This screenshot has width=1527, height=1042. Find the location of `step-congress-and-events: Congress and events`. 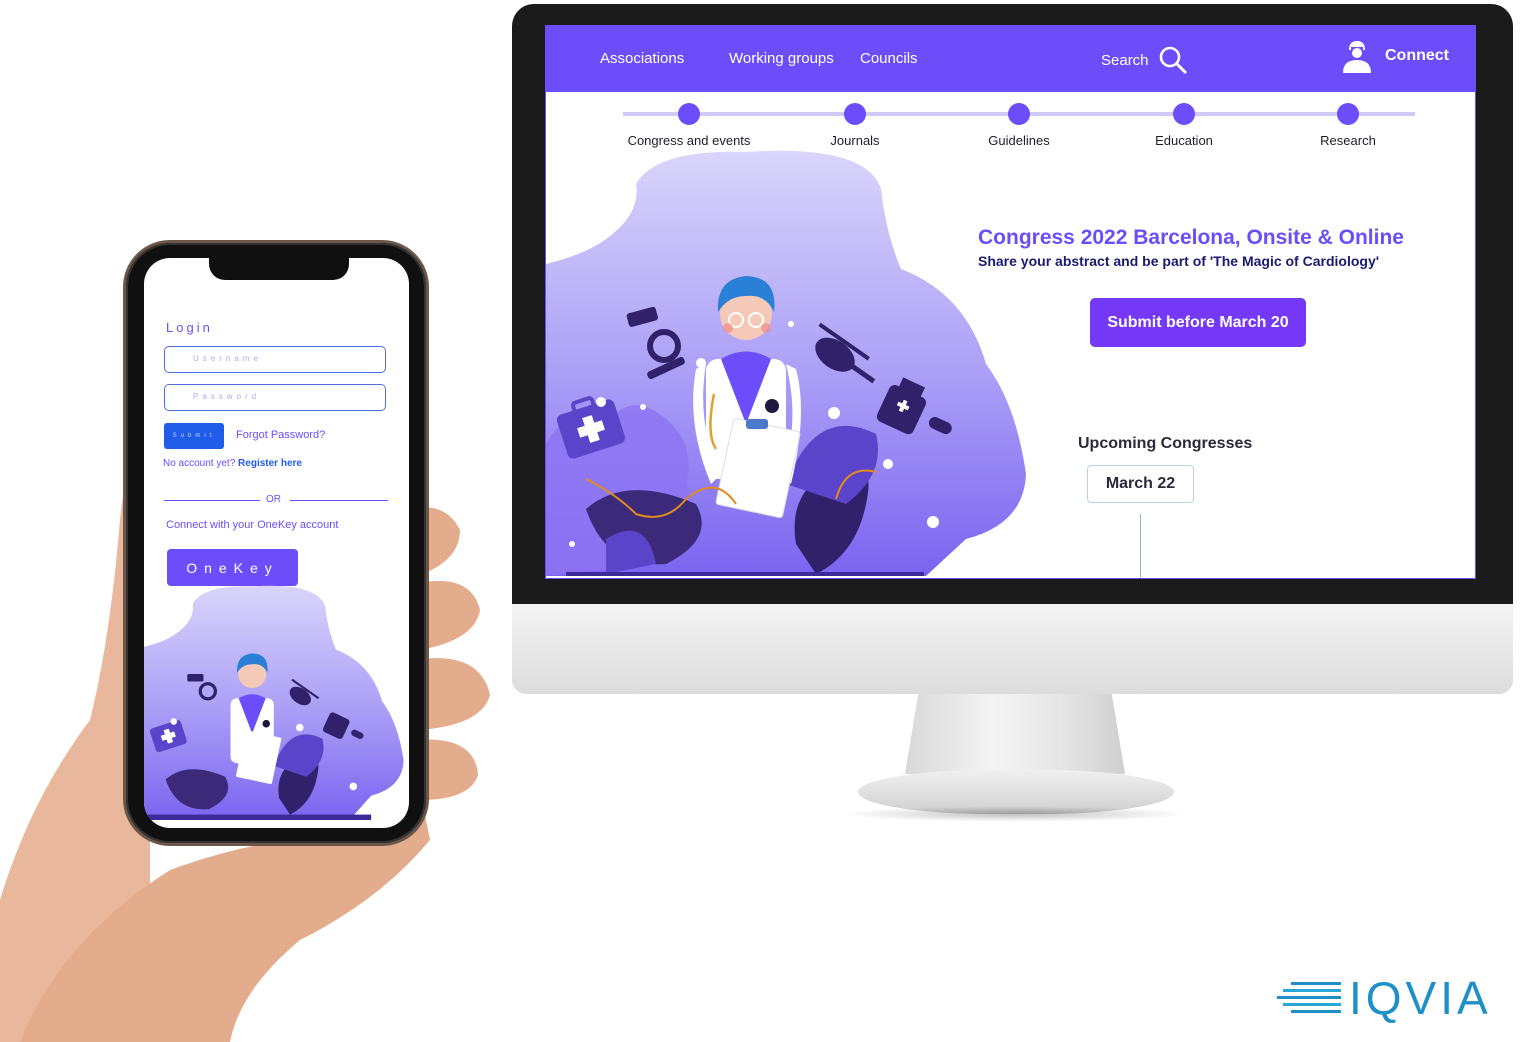

step-congress-and-events: Congress and events is located at coordinates (689, 125).